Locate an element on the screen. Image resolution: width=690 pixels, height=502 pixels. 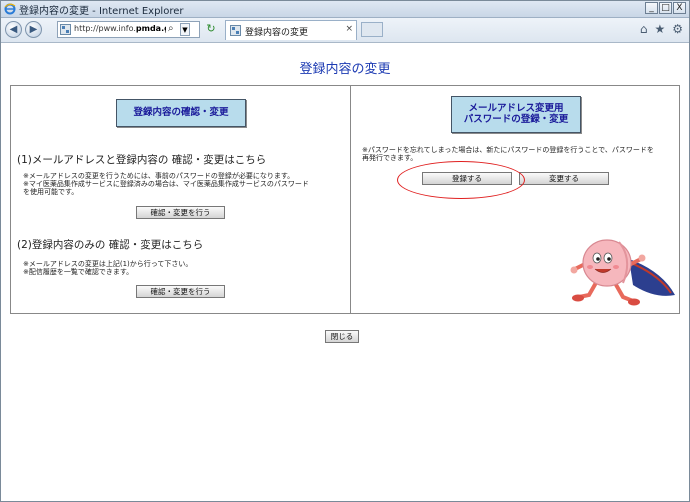
home-icon: ⌂ is located at coordinates (644, 29).